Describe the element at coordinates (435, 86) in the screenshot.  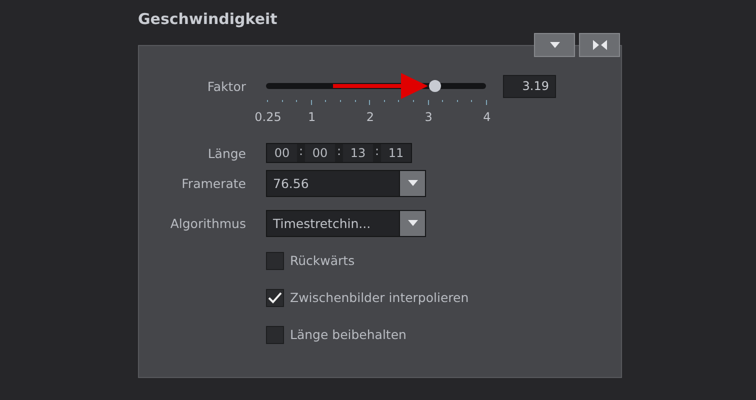
I see `slider-thumb` at that location.